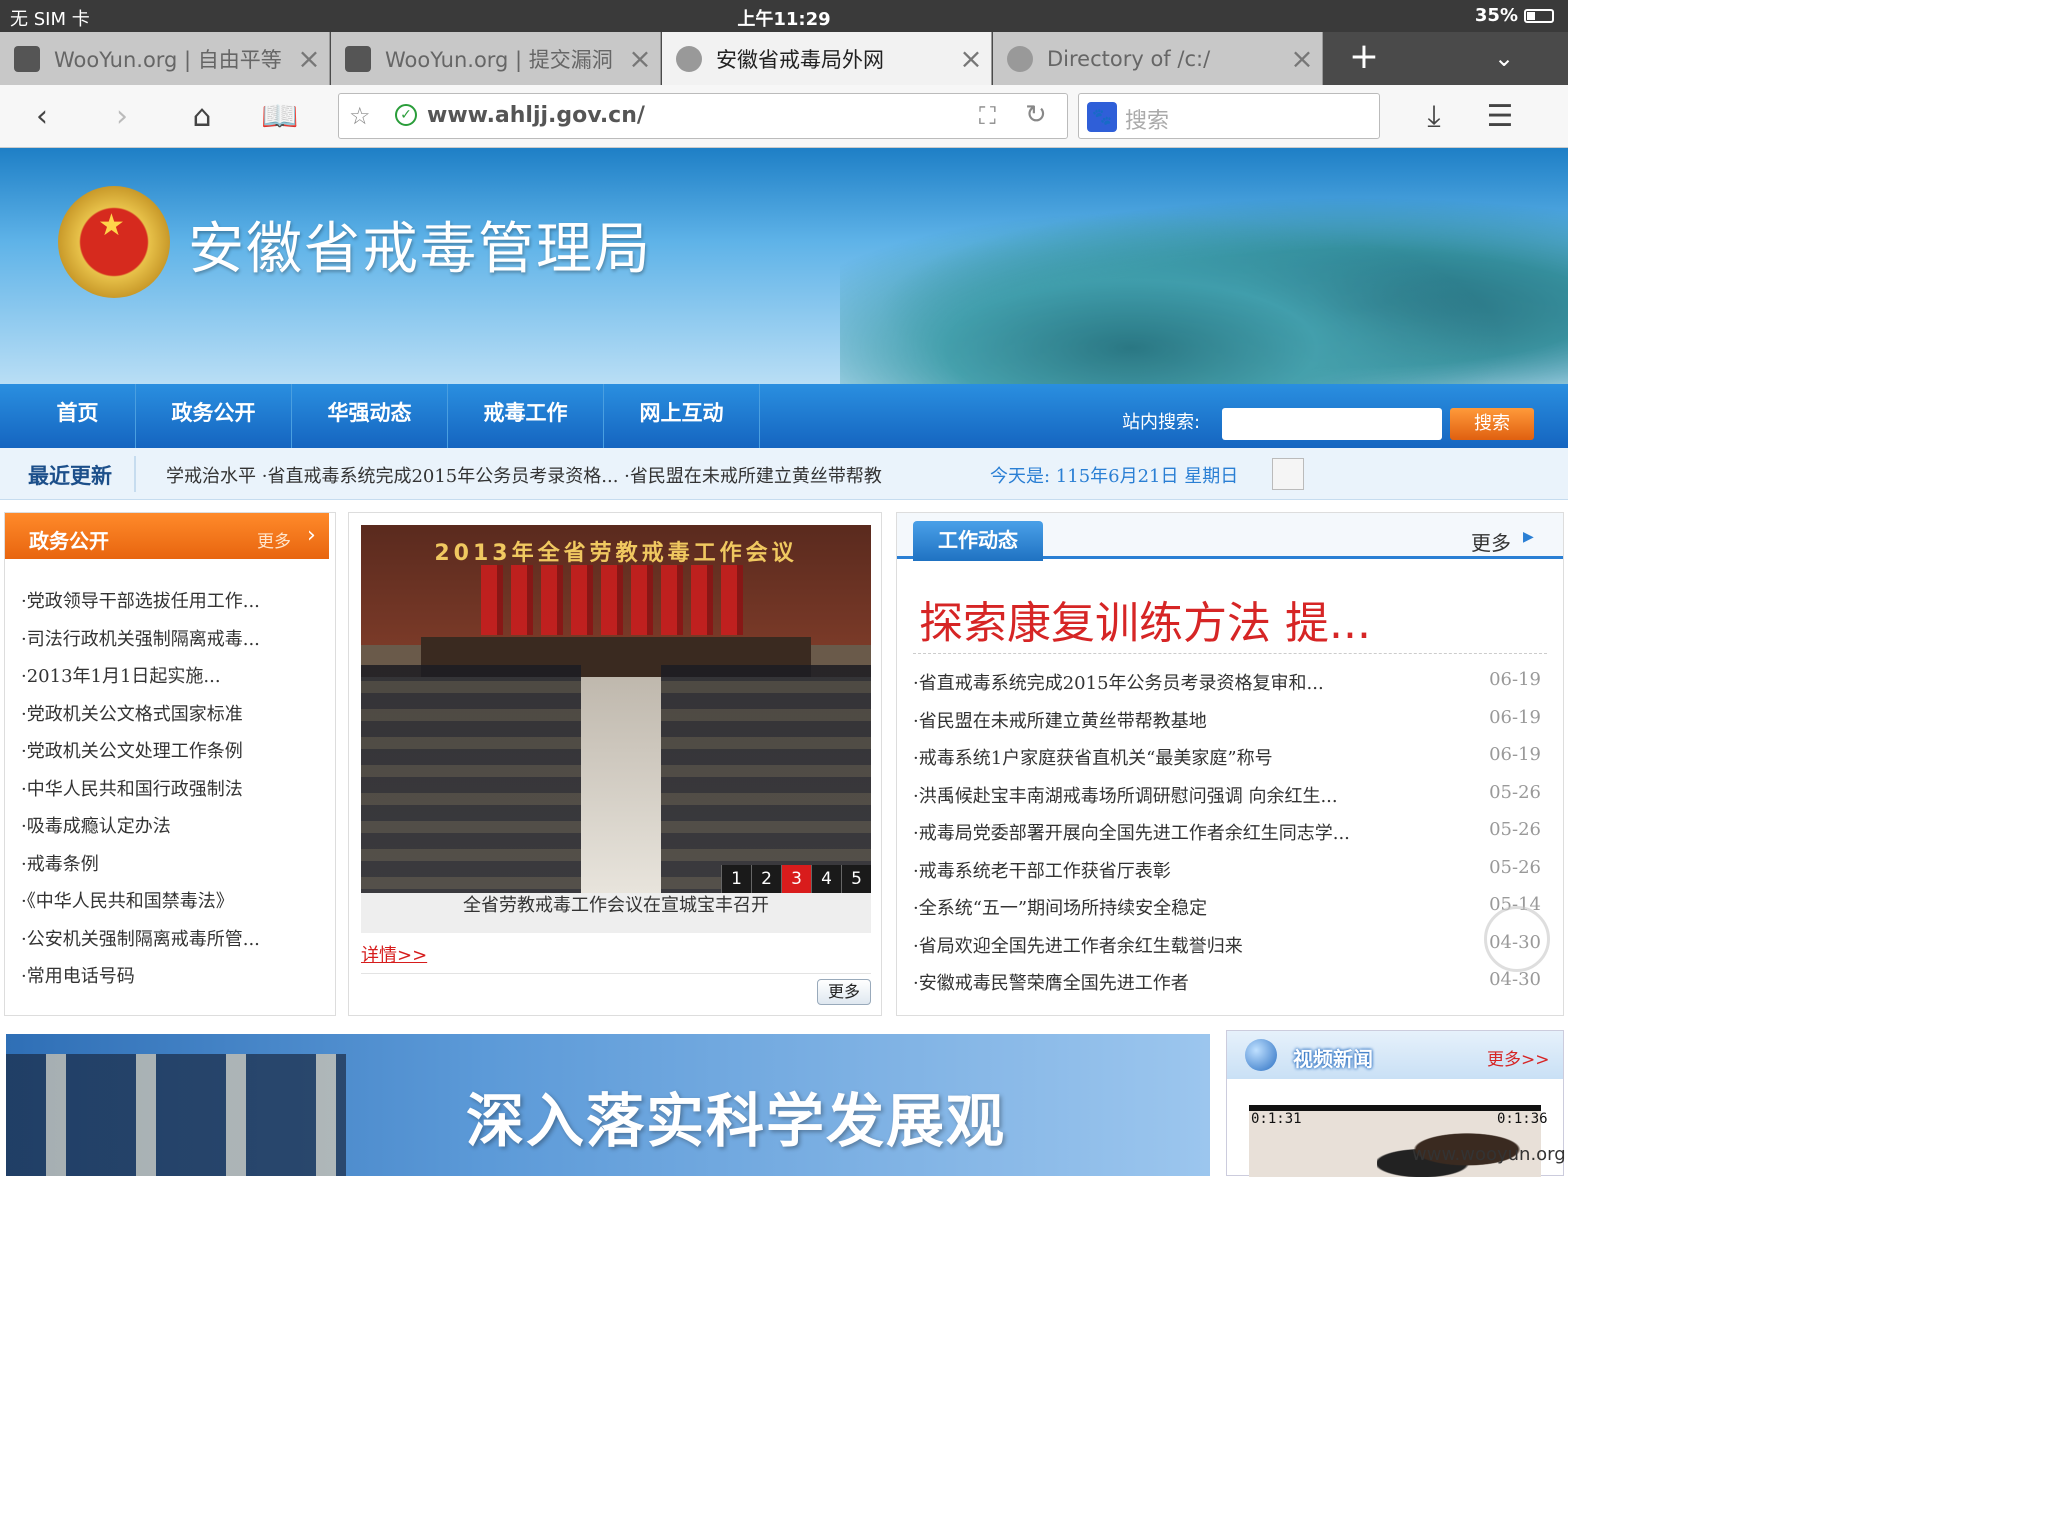 This screenshot has height=1536, width=2048. Describe the element at coordinates (796, 879) in the screenshot. I see `pager-button-active: 3` at that location.